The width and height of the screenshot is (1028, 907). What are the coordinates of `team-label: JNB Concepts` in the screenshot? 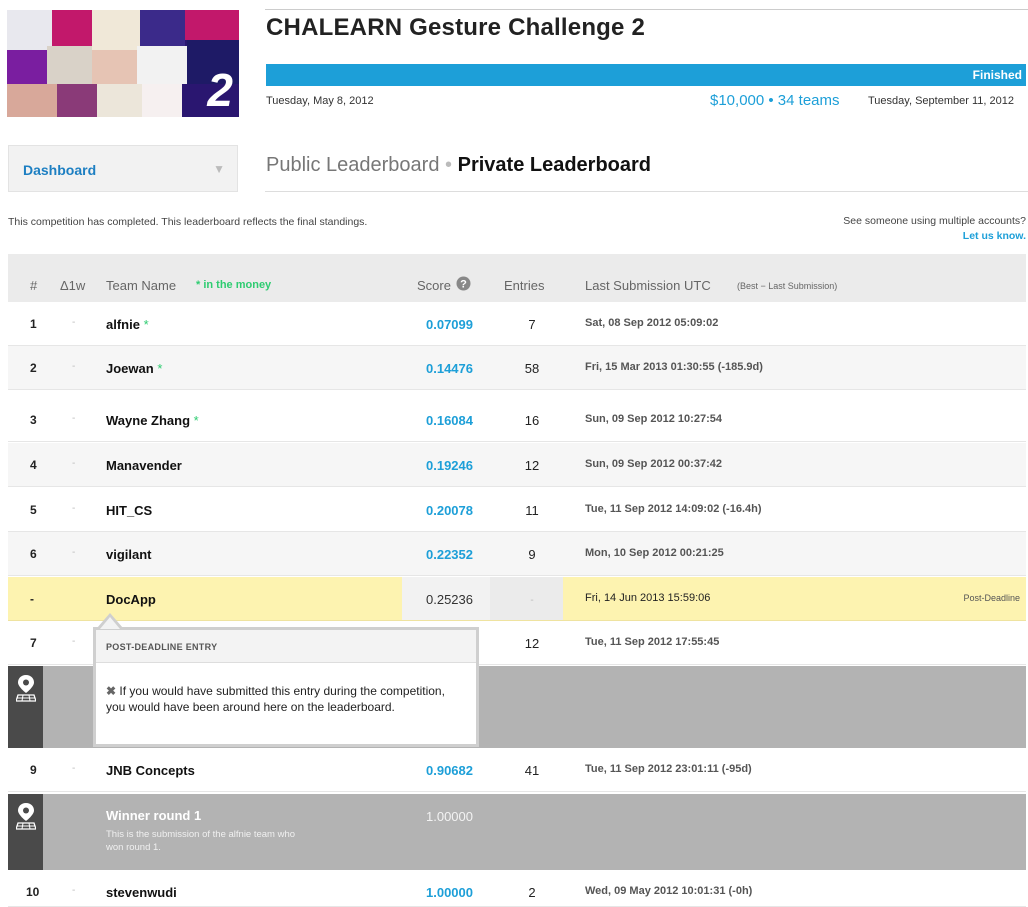 It's located at (150, 770).